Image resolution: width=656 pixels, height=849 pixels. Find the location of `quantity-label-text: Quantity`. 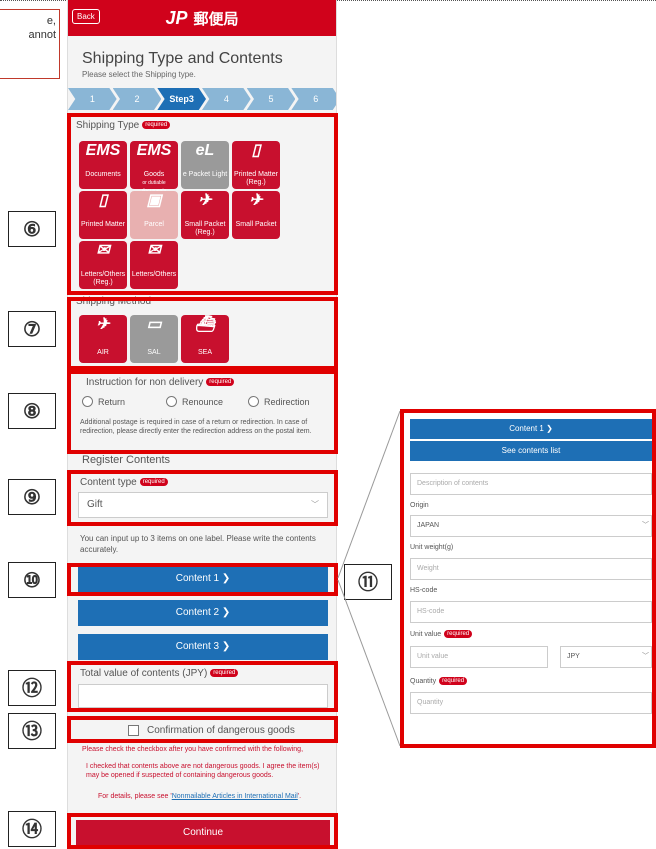

quantity-label-text: Quantity is located at coordinates (423, 681).